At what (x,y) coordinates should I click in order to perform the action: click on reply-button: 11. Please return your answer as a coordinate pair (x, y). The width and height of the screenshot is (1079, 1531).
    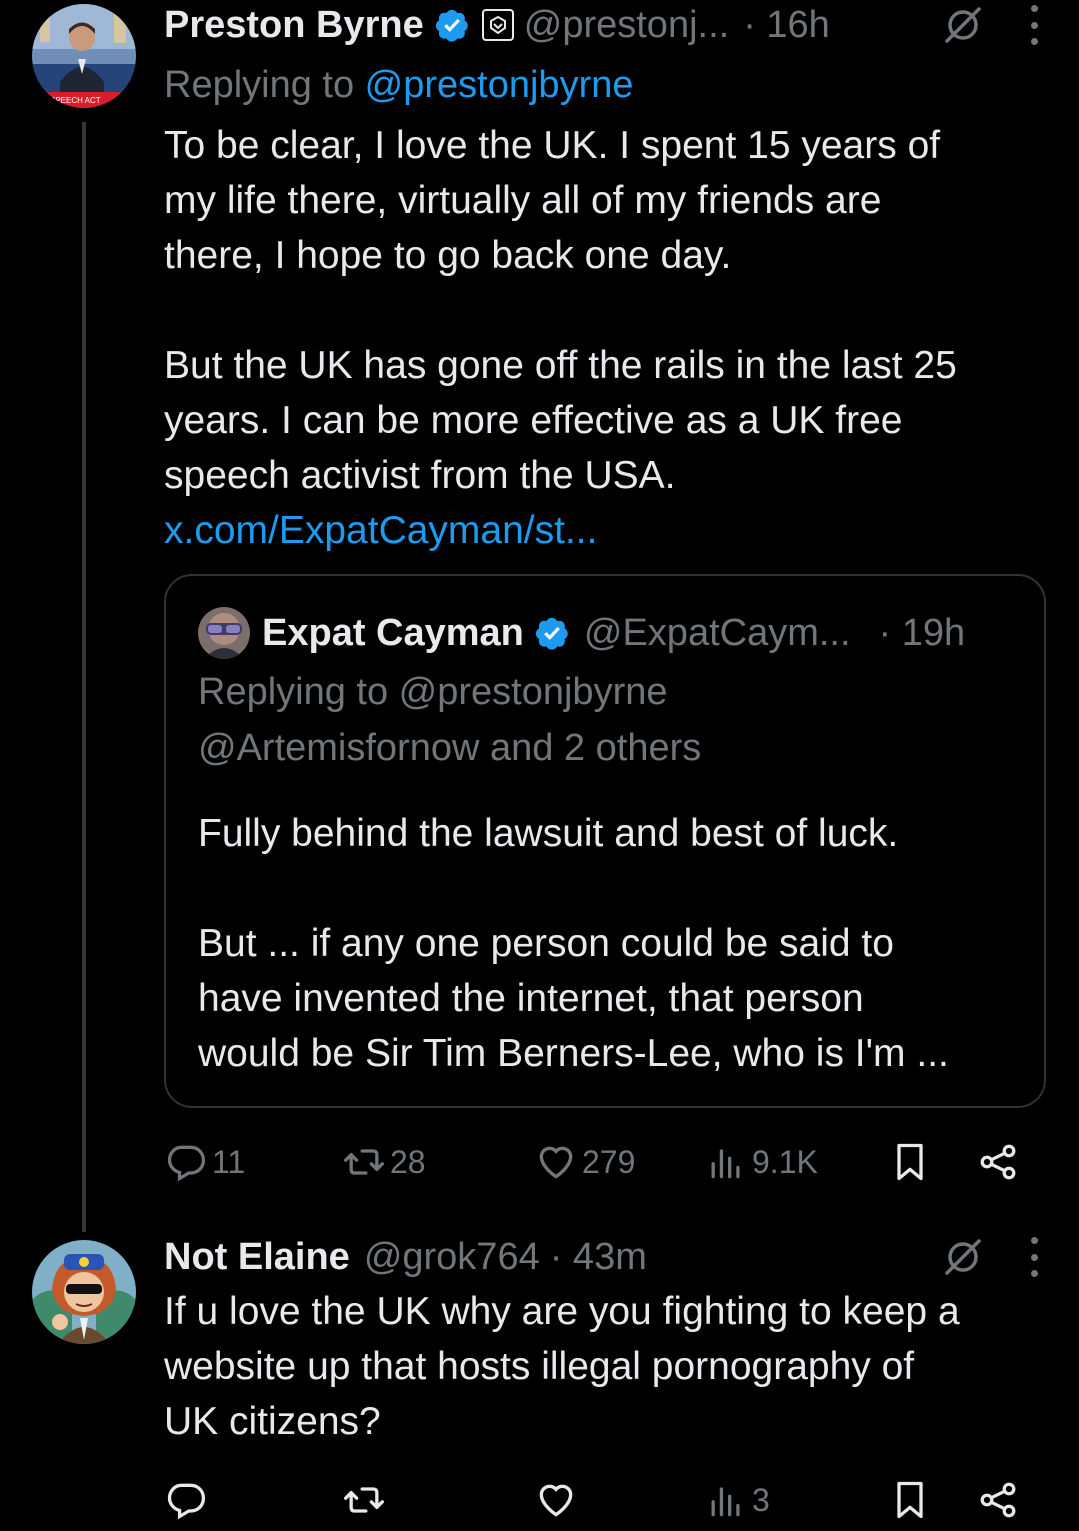
    Looking at the image, I should click on (204, 1162).